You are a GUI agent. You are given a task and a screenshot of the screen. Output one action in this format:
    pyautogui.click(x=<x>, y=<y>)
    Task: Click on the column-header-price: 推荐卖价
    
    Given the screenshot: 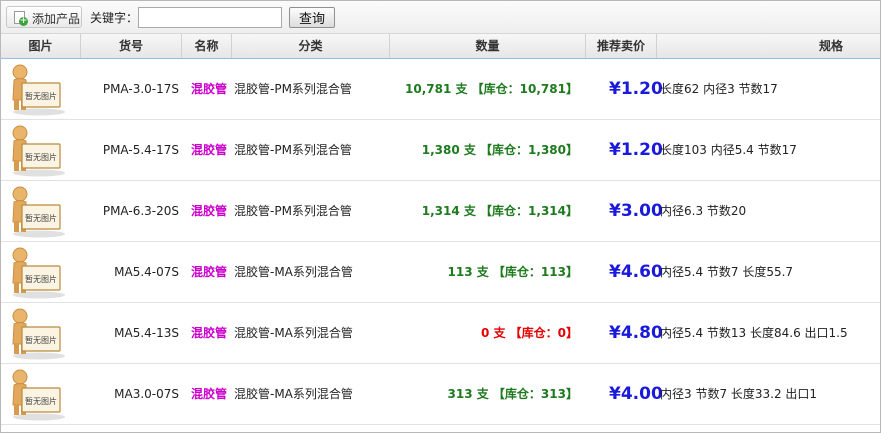 What is the action you would take?
    pyautogui.click(x=621, y=46)
    